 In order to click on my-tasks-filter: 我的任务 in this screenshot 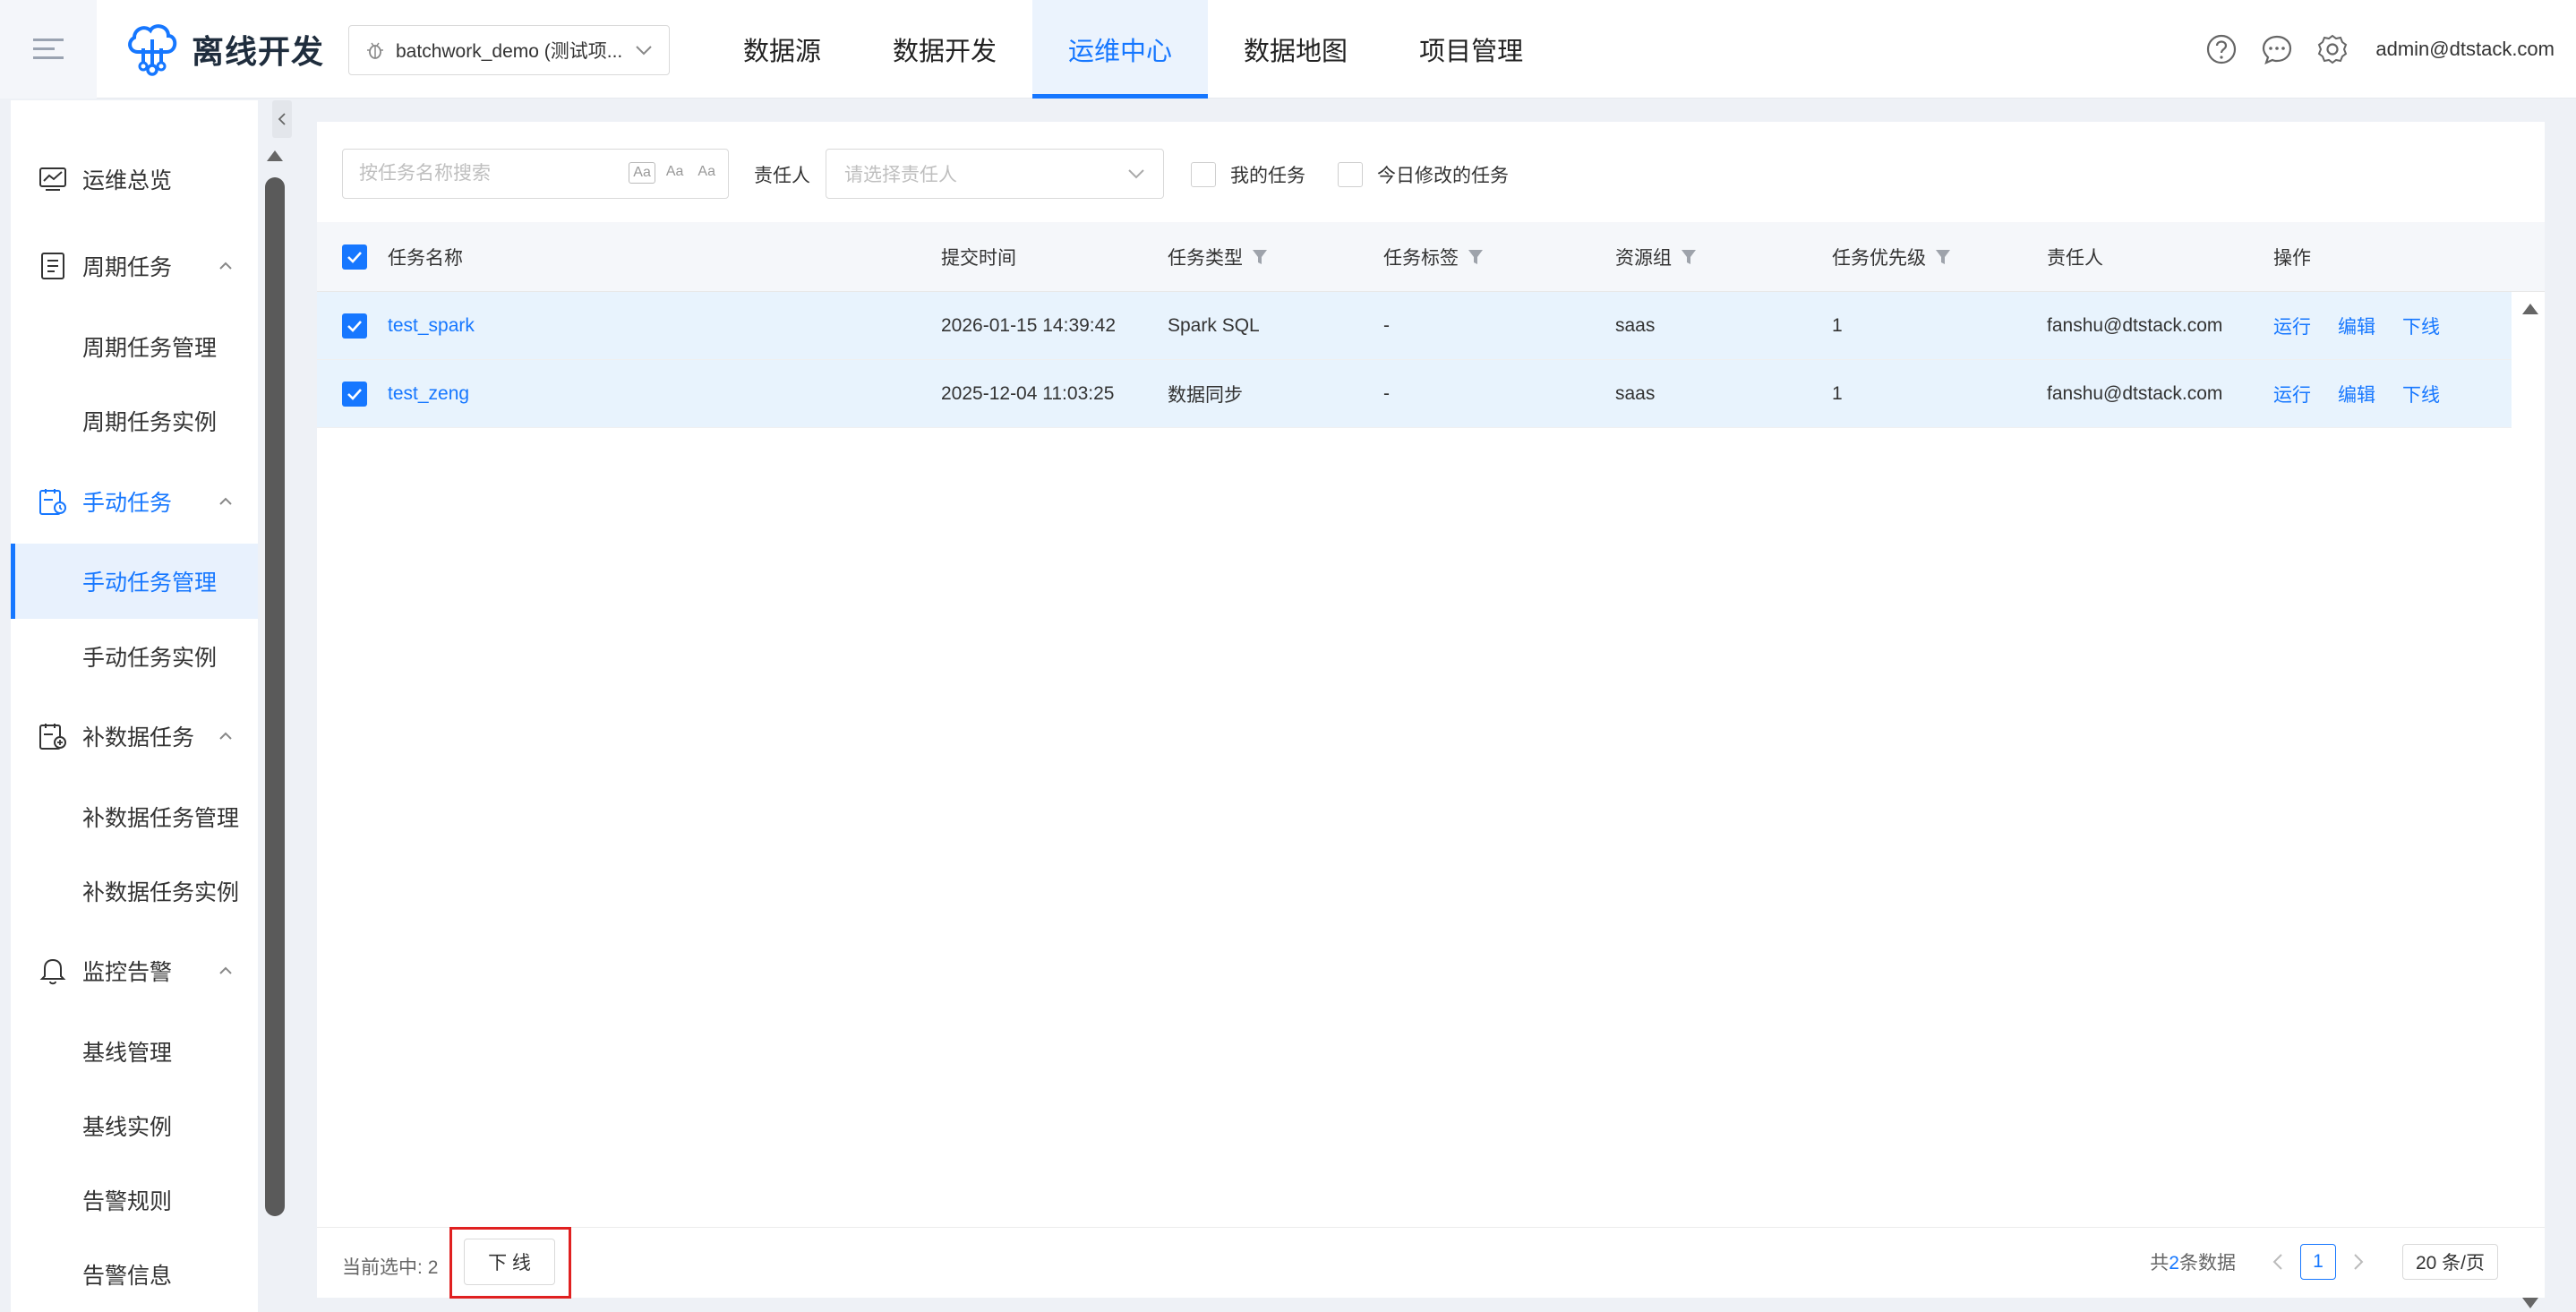, I will do `click(1248, 174)`.